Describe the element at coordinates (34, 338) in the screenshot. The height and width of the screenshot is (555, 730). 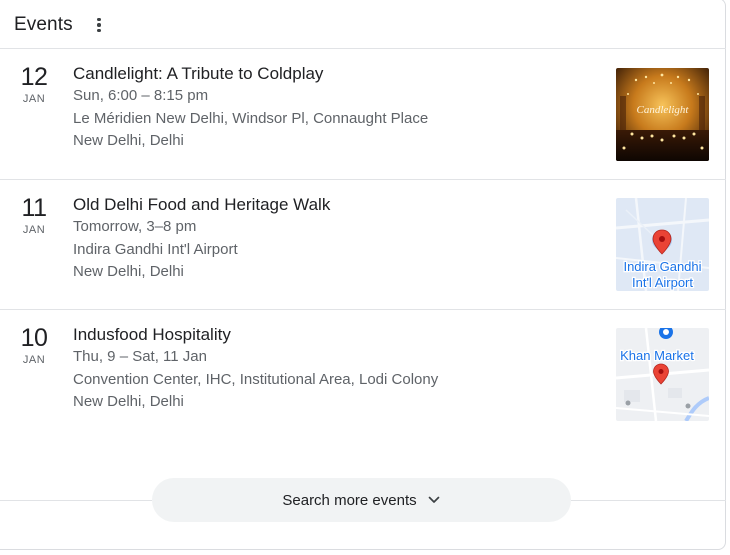
I see `event-day: 10` at that location.